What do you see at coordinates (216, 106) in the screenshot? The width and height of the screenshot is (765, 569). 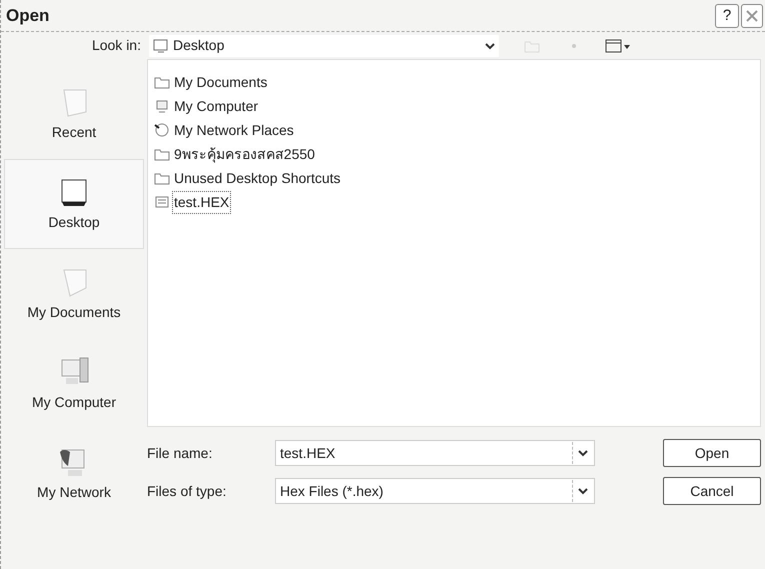 I see `file-item: My Computer` at bounding box center [216, 106].